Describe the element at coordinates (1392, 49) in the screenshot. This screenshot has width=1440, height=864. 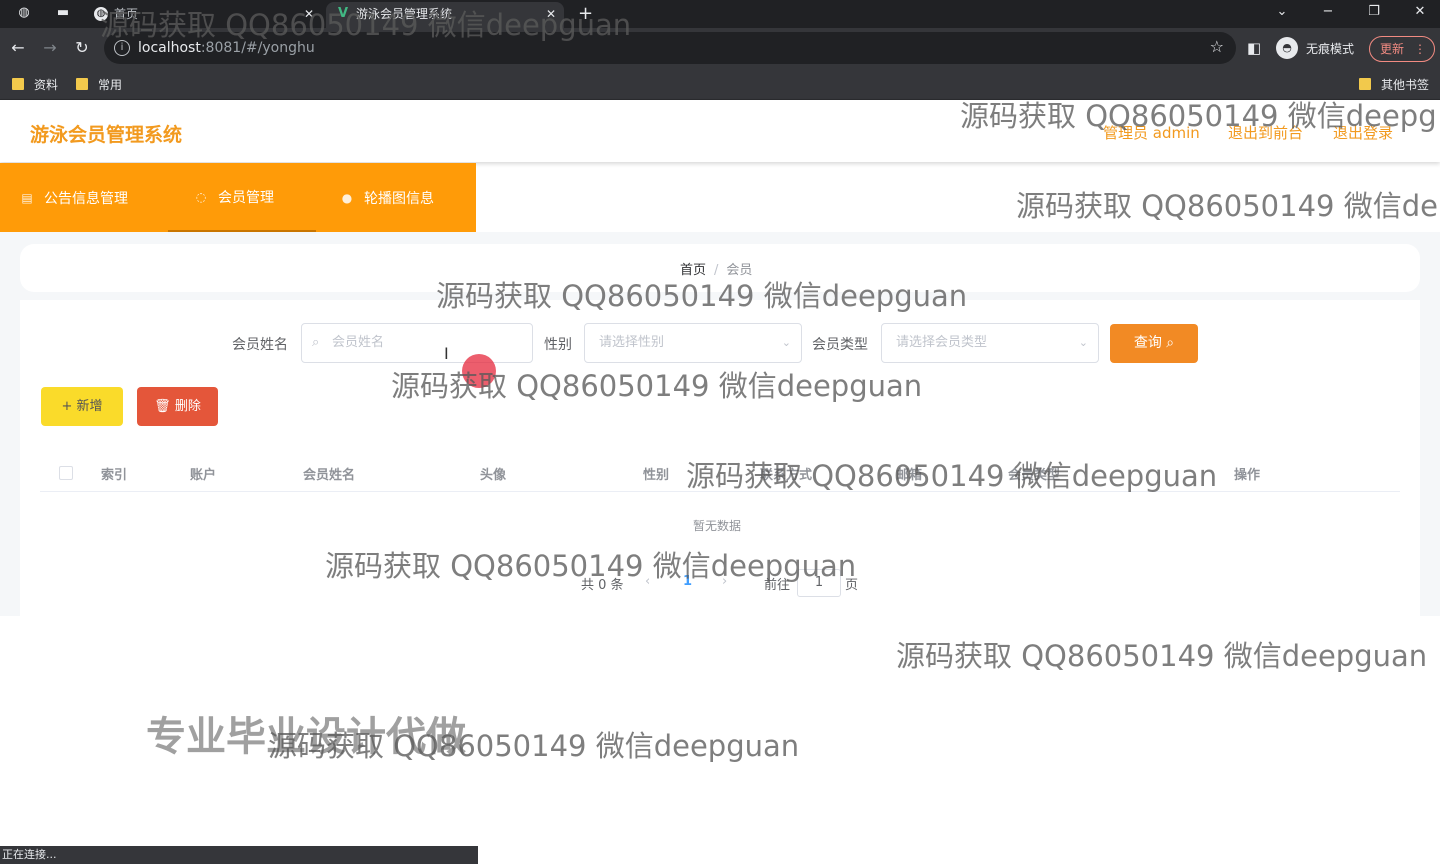
I see `update-label: 更新` at that location.